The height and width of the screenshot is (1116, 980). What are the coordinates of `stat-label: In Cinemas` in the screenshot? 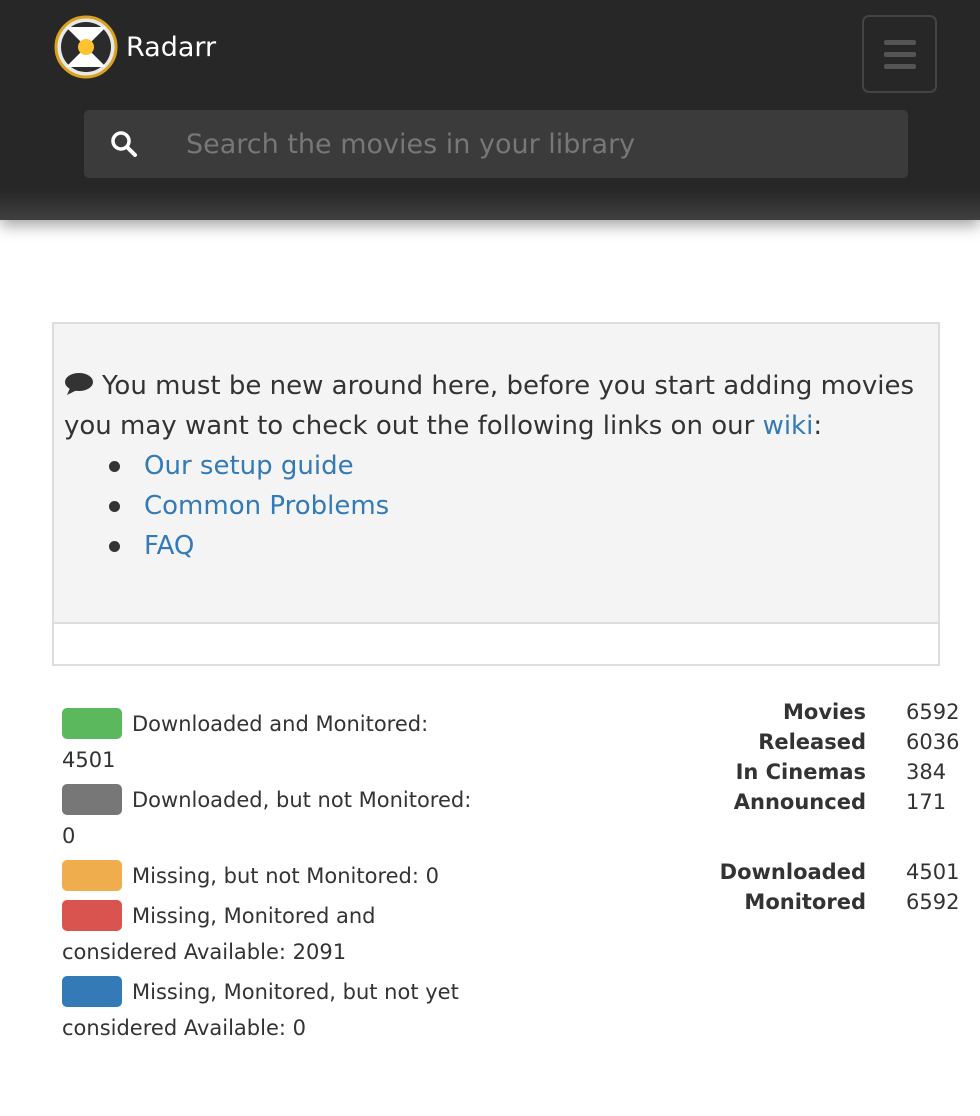 It's located at (800, 772).